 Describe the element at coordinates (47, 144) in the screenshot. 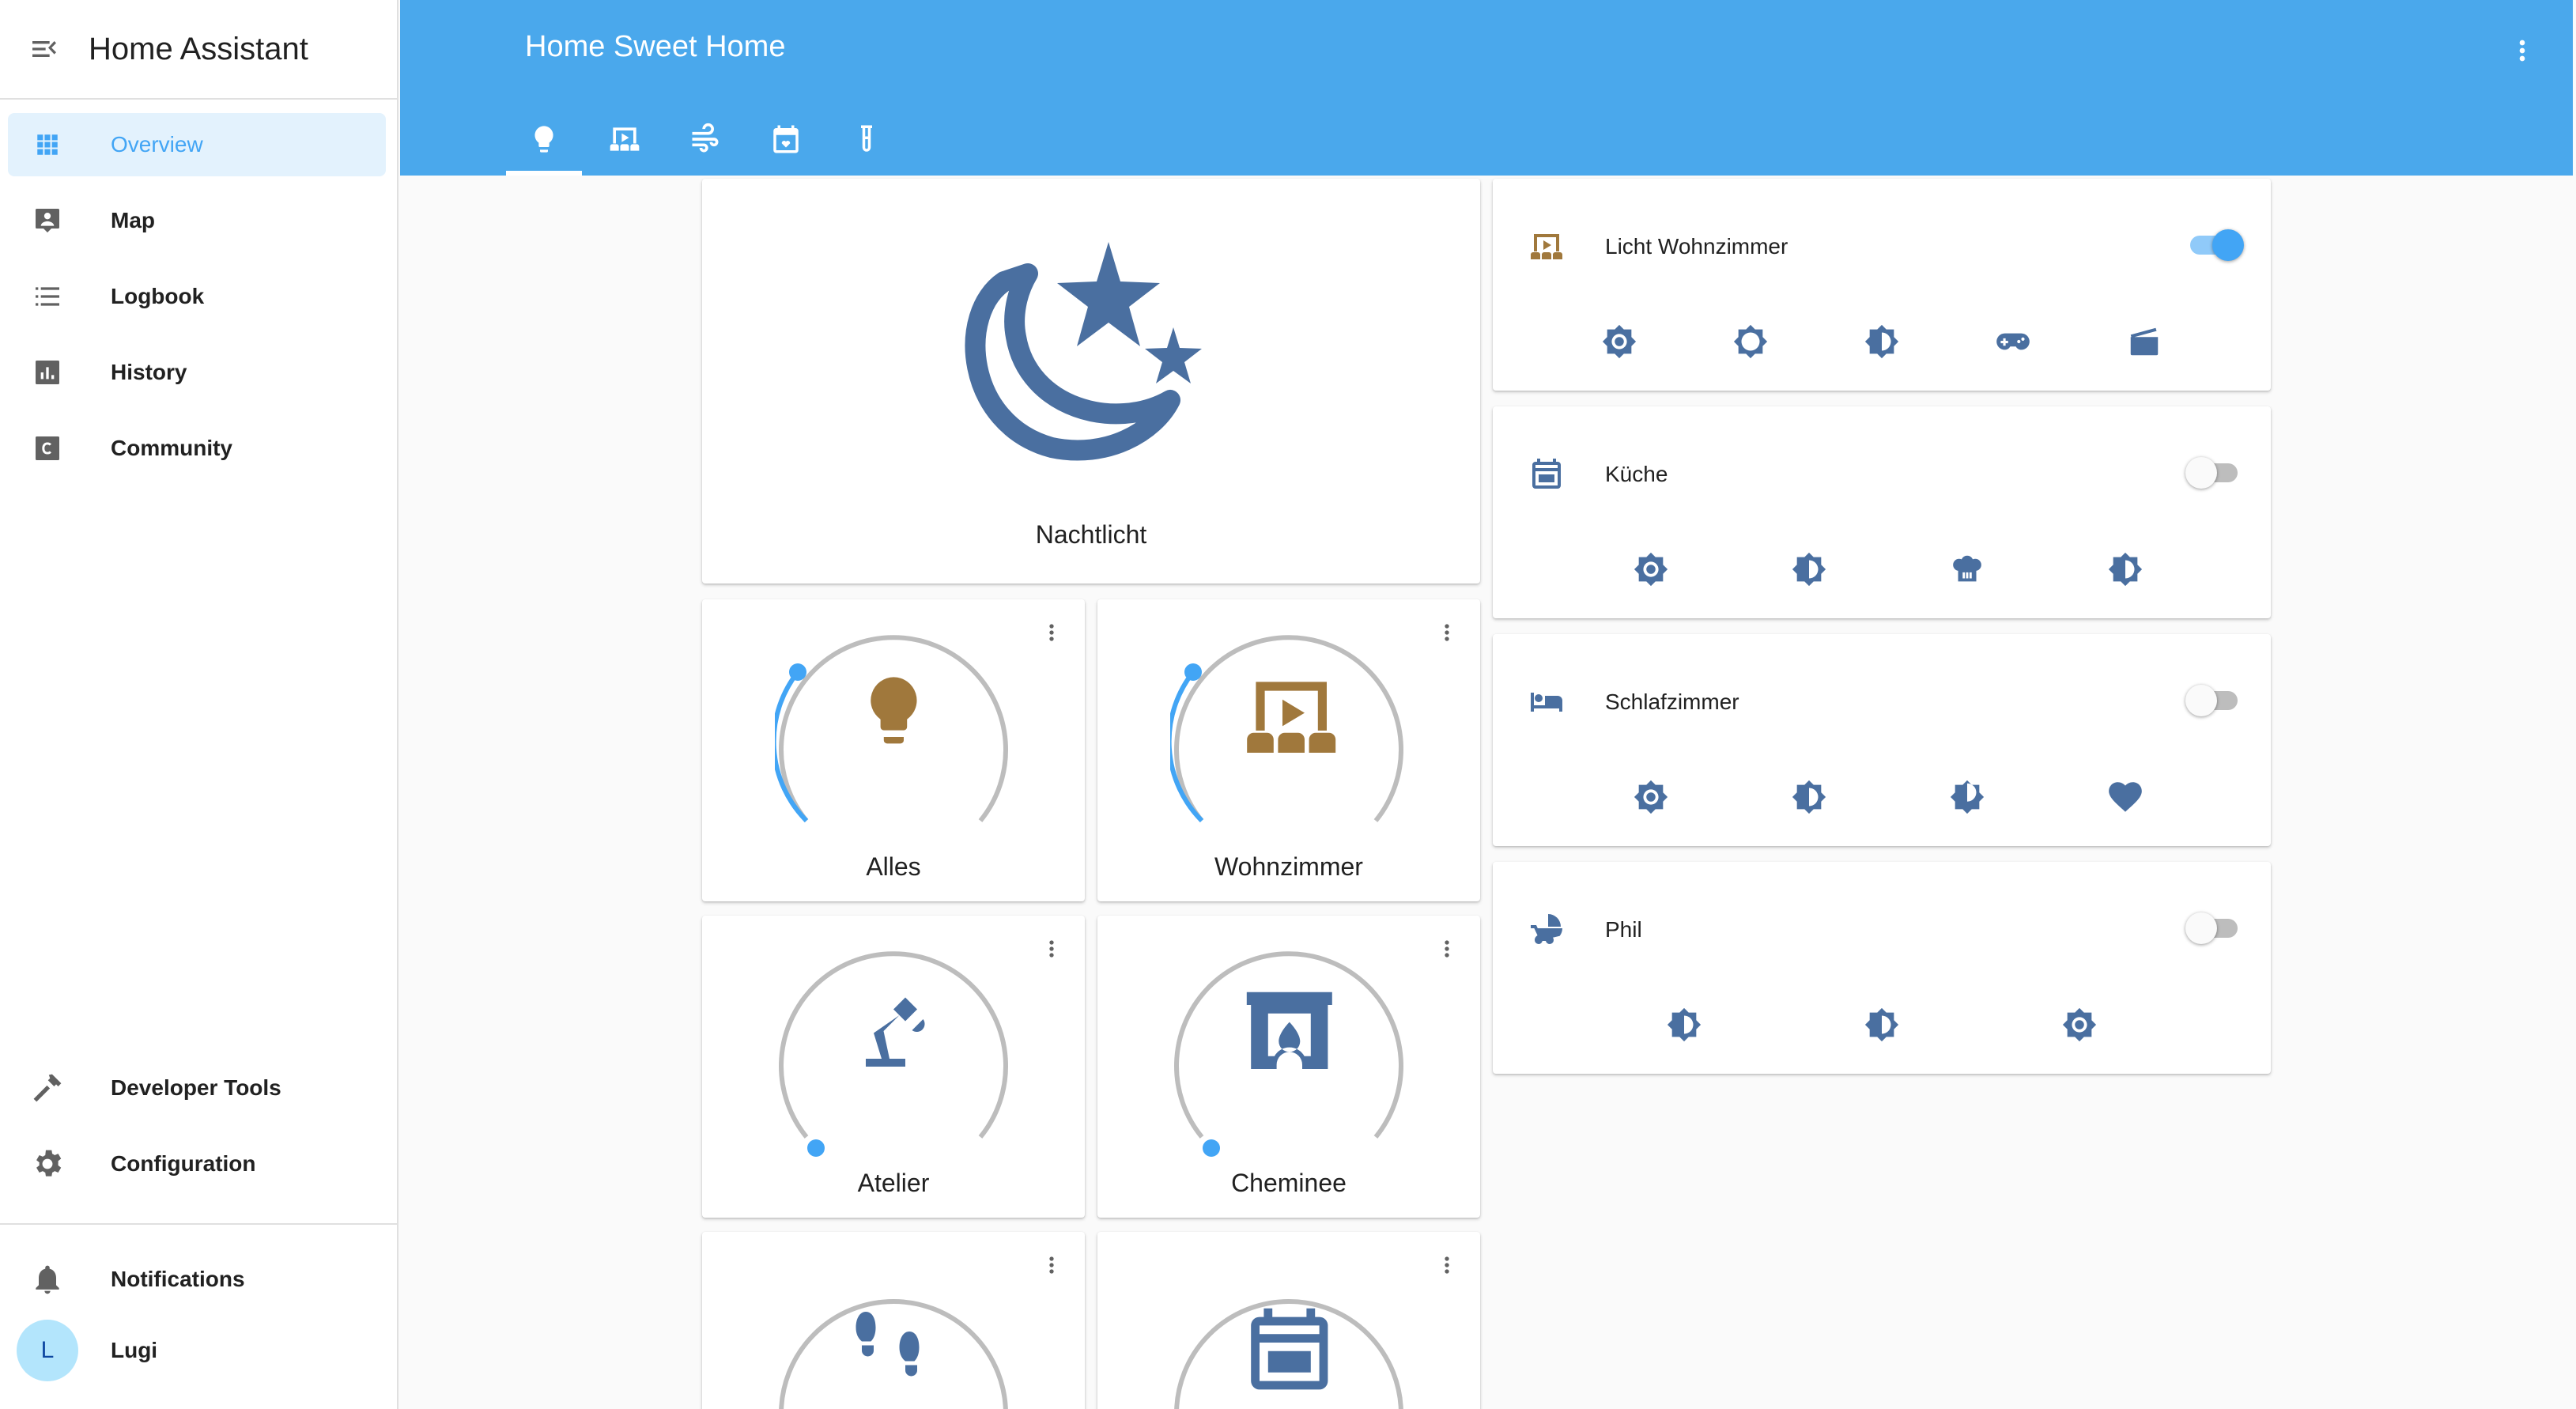

I see `grid-icon` at that location.